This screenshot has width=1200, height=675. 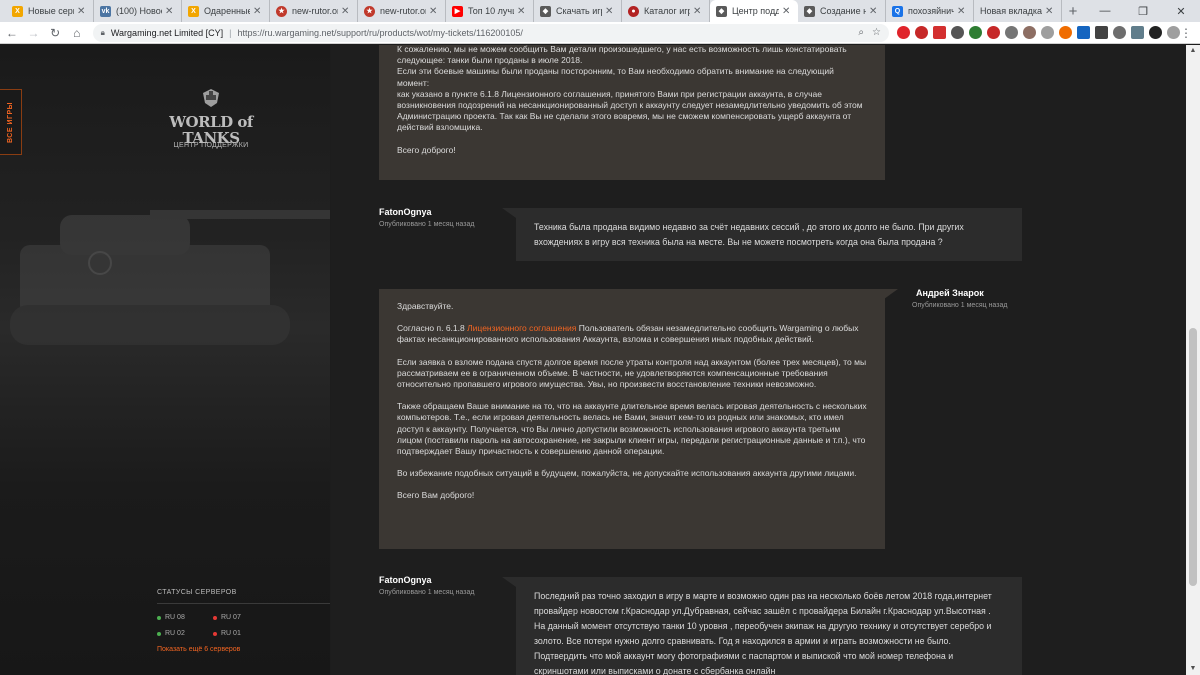 What do you see at coordinates (1065, 32) in the screenshot?
I see `shield-extension-icon` at bounding box center [1065, 32].